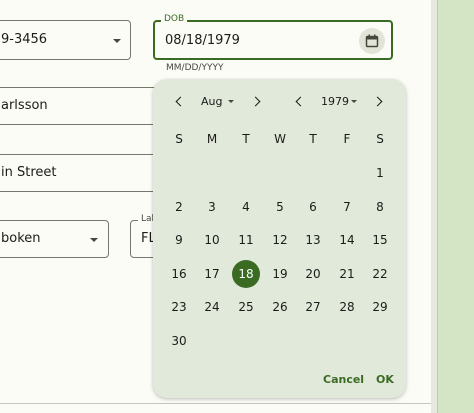  I want to click on cancel-button: Cancel, so click(343, 379).